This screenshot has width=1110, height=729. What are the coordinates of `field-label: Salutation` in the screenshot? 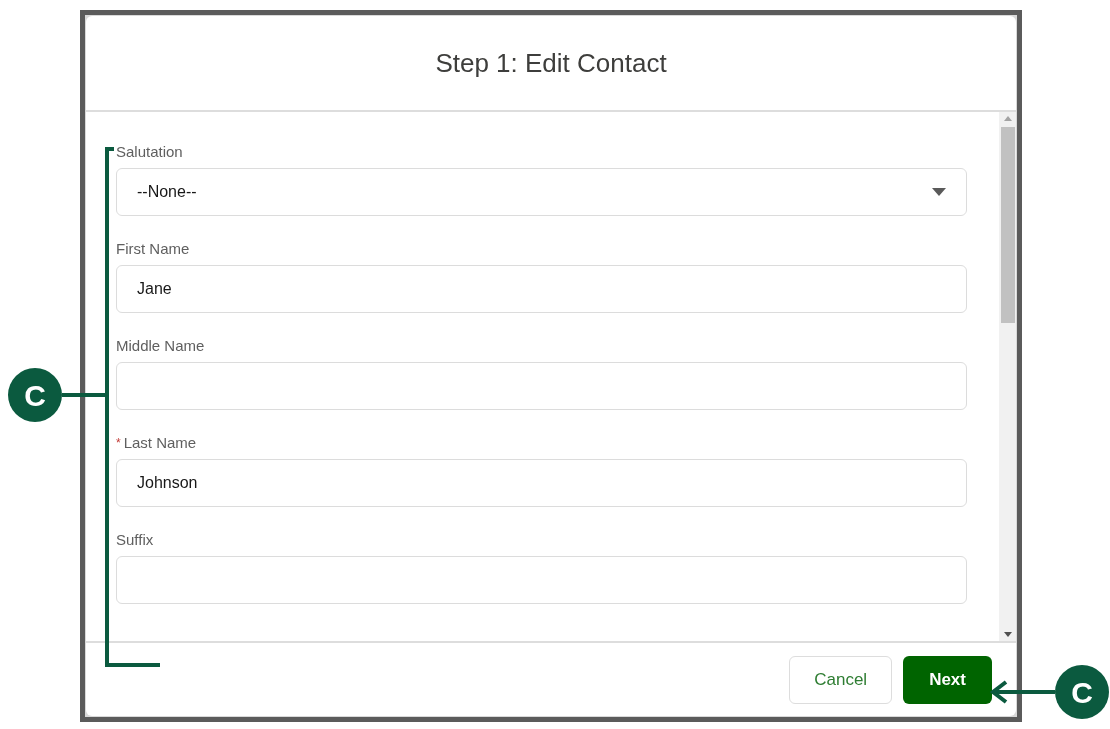 It's located at (149, 152).